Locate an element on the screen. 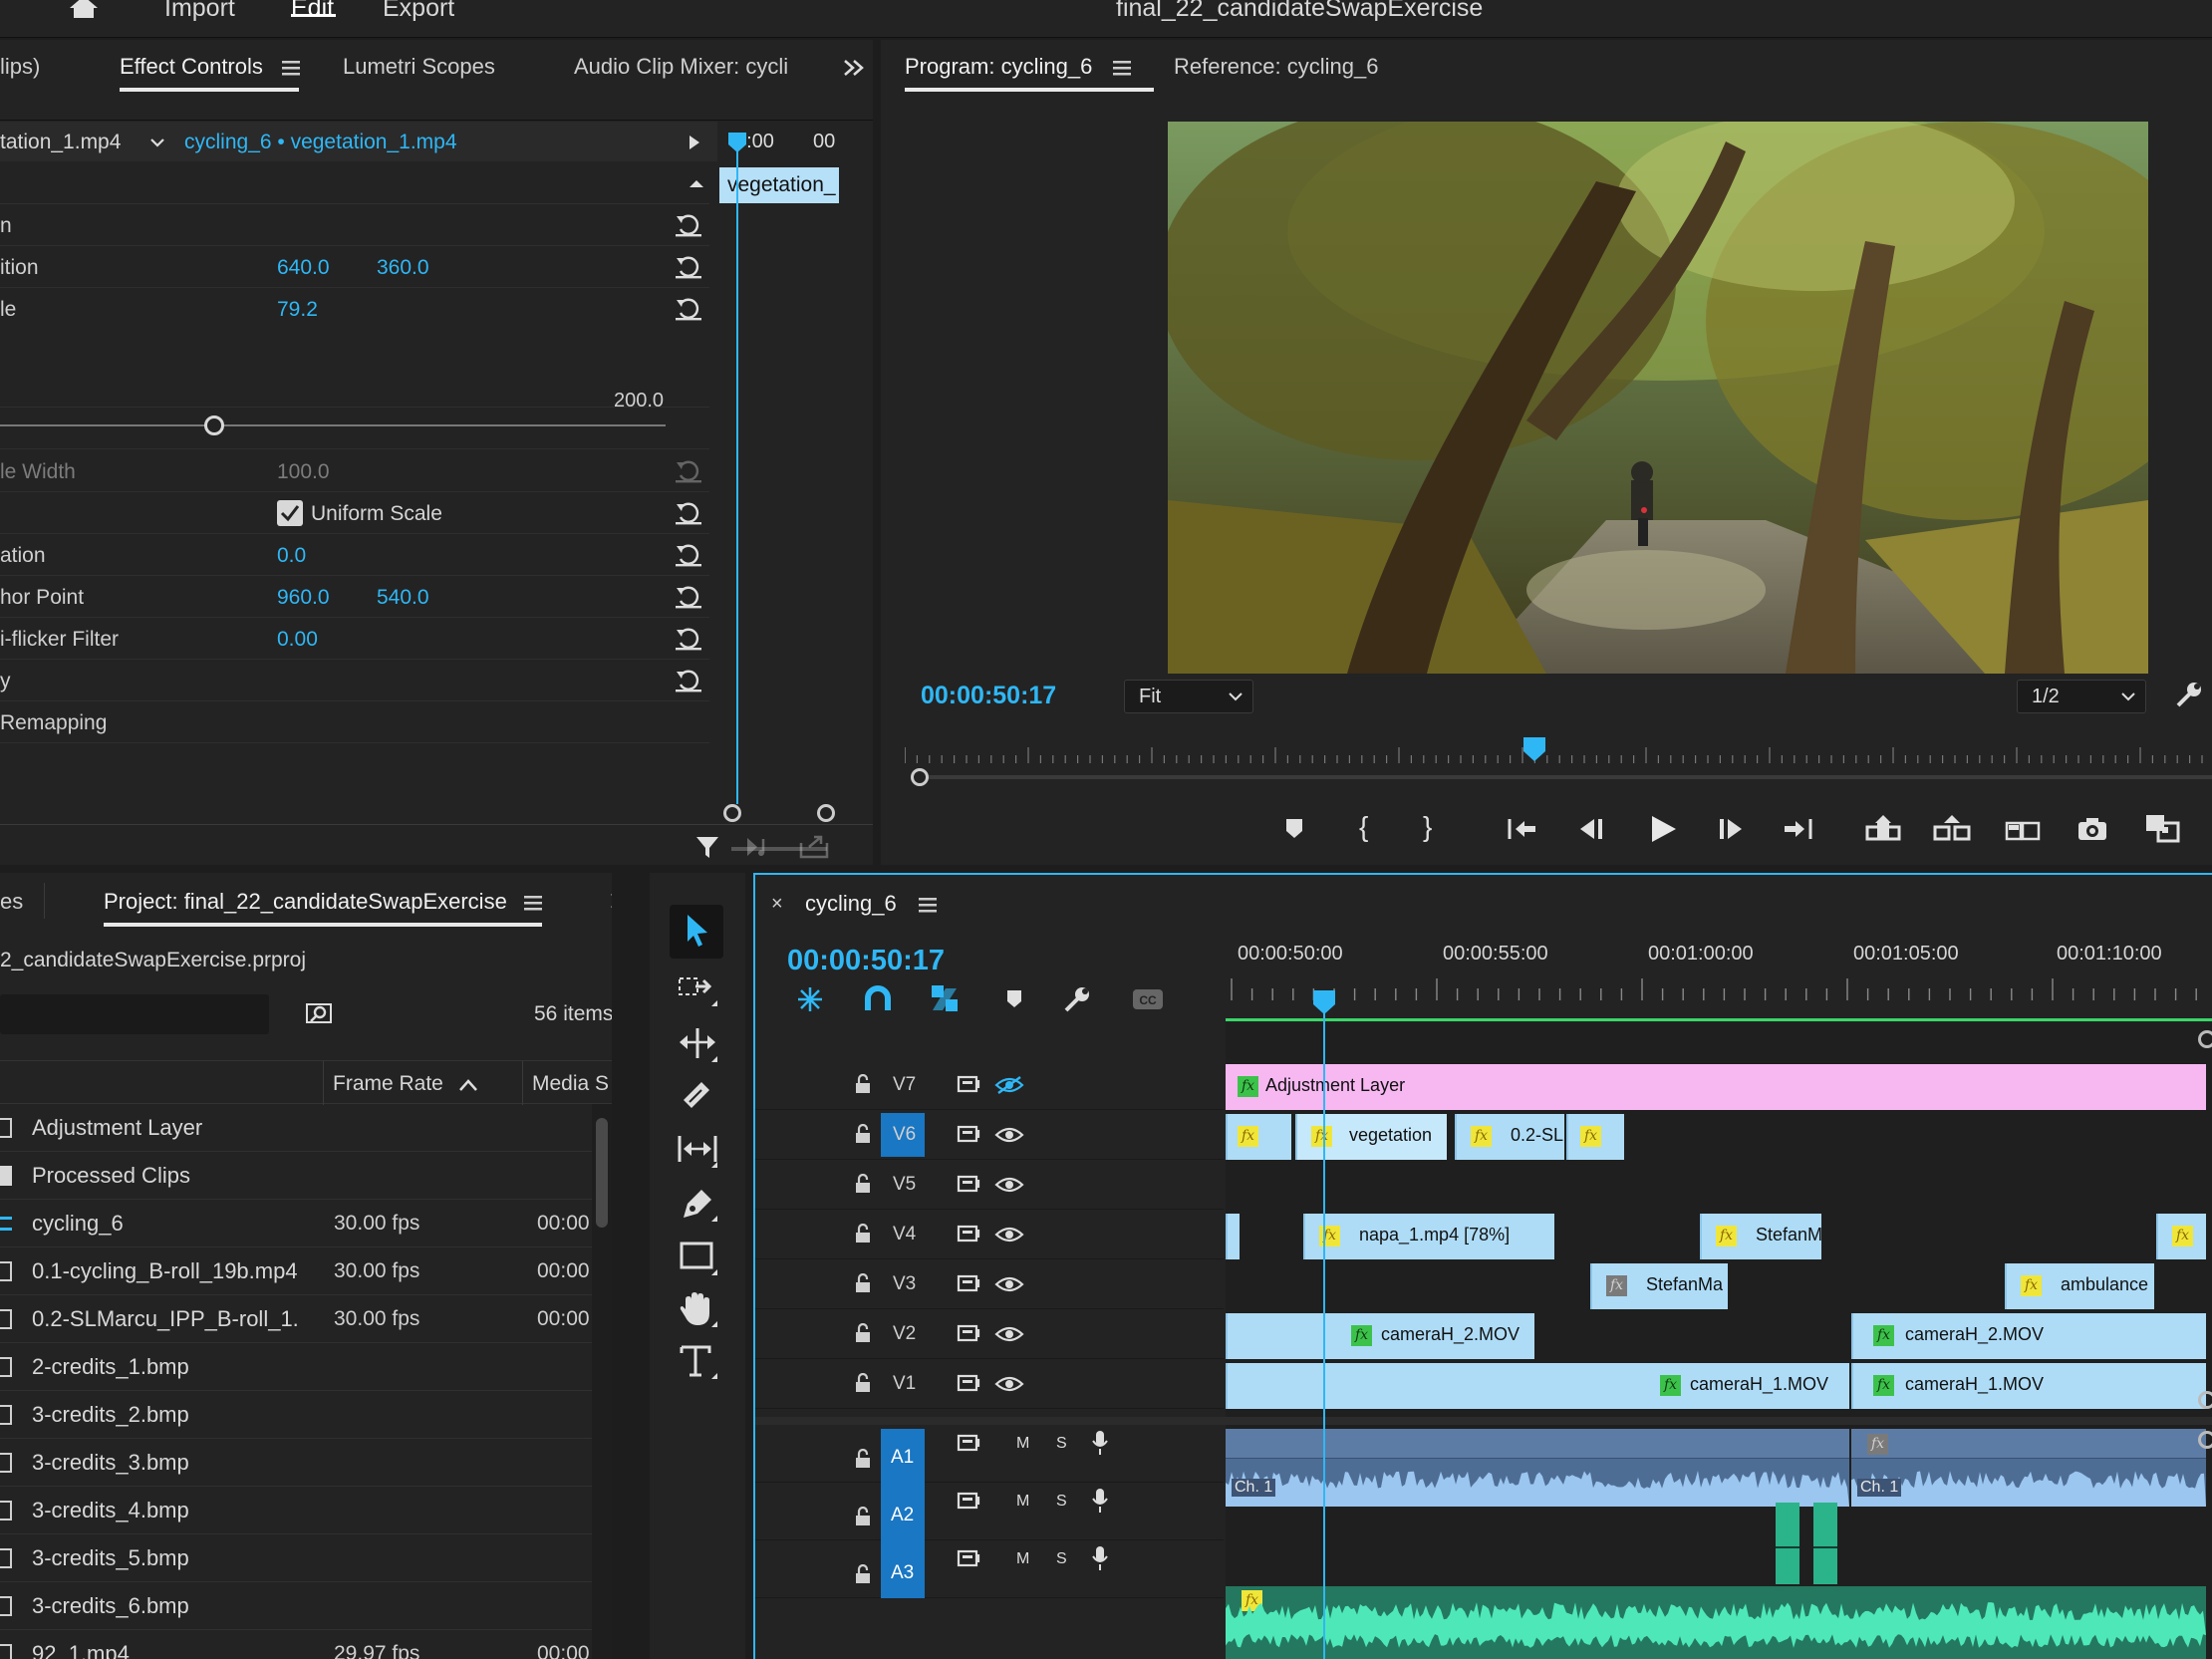 Image resolution: width=2212 pixels, height=1659 pixels. export-icon is located at coordinates (814, 846).